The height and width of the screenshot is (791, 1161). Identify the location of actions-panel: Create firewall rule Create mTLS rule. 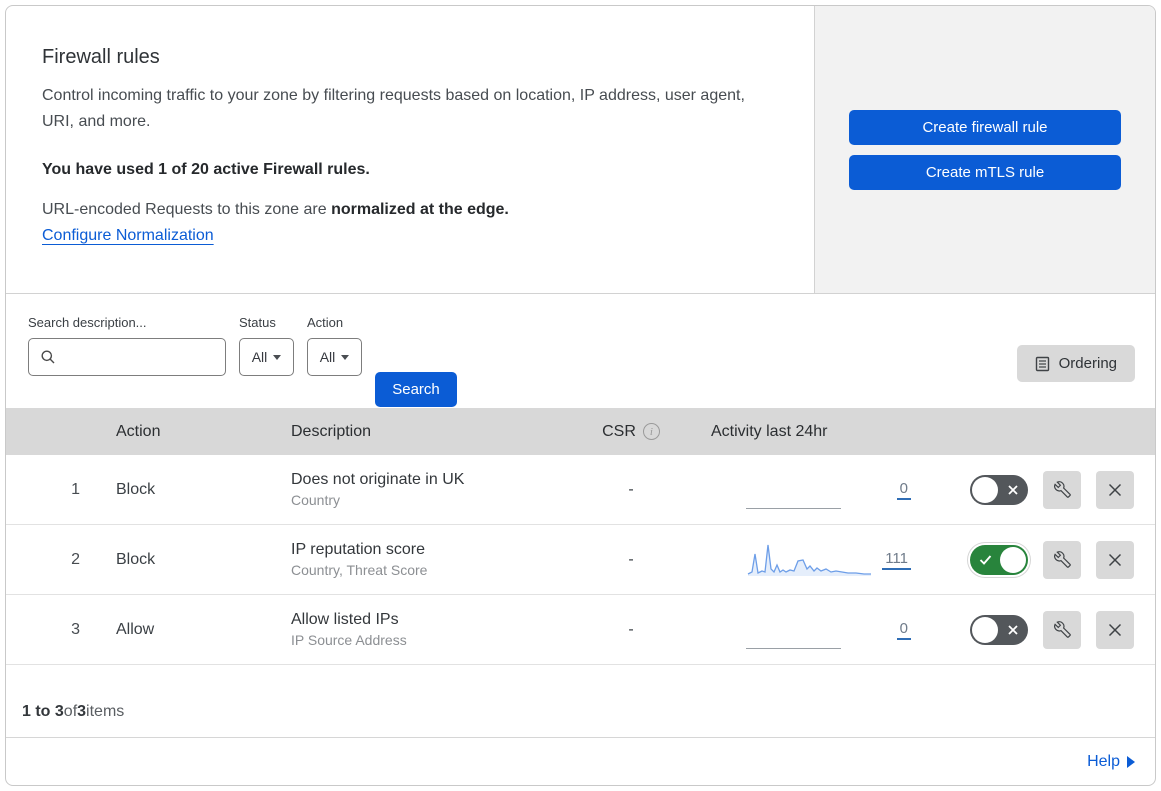
(984, 149).